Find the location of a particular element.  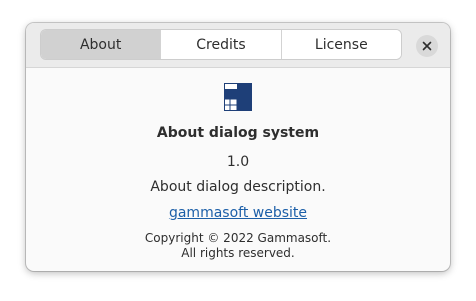

tab-credits: Credits is located at coordinates (220, 44).